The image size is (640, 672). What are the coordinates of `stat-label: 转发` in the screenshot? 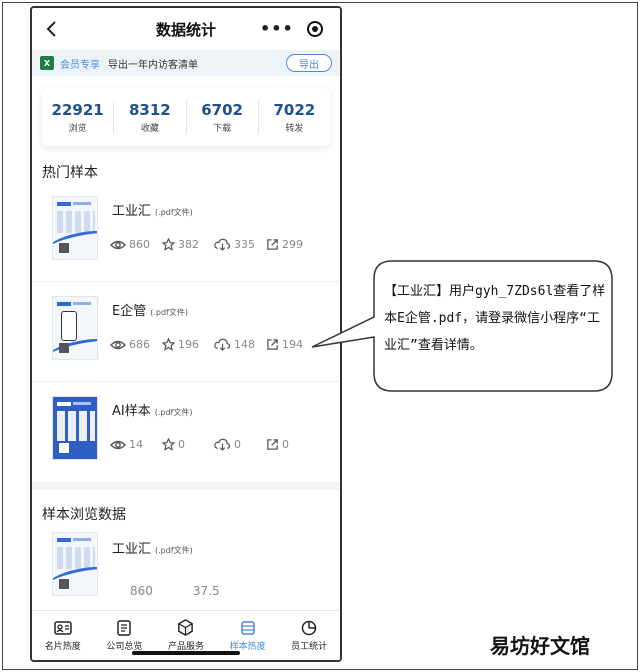 It's located at (294, 128).